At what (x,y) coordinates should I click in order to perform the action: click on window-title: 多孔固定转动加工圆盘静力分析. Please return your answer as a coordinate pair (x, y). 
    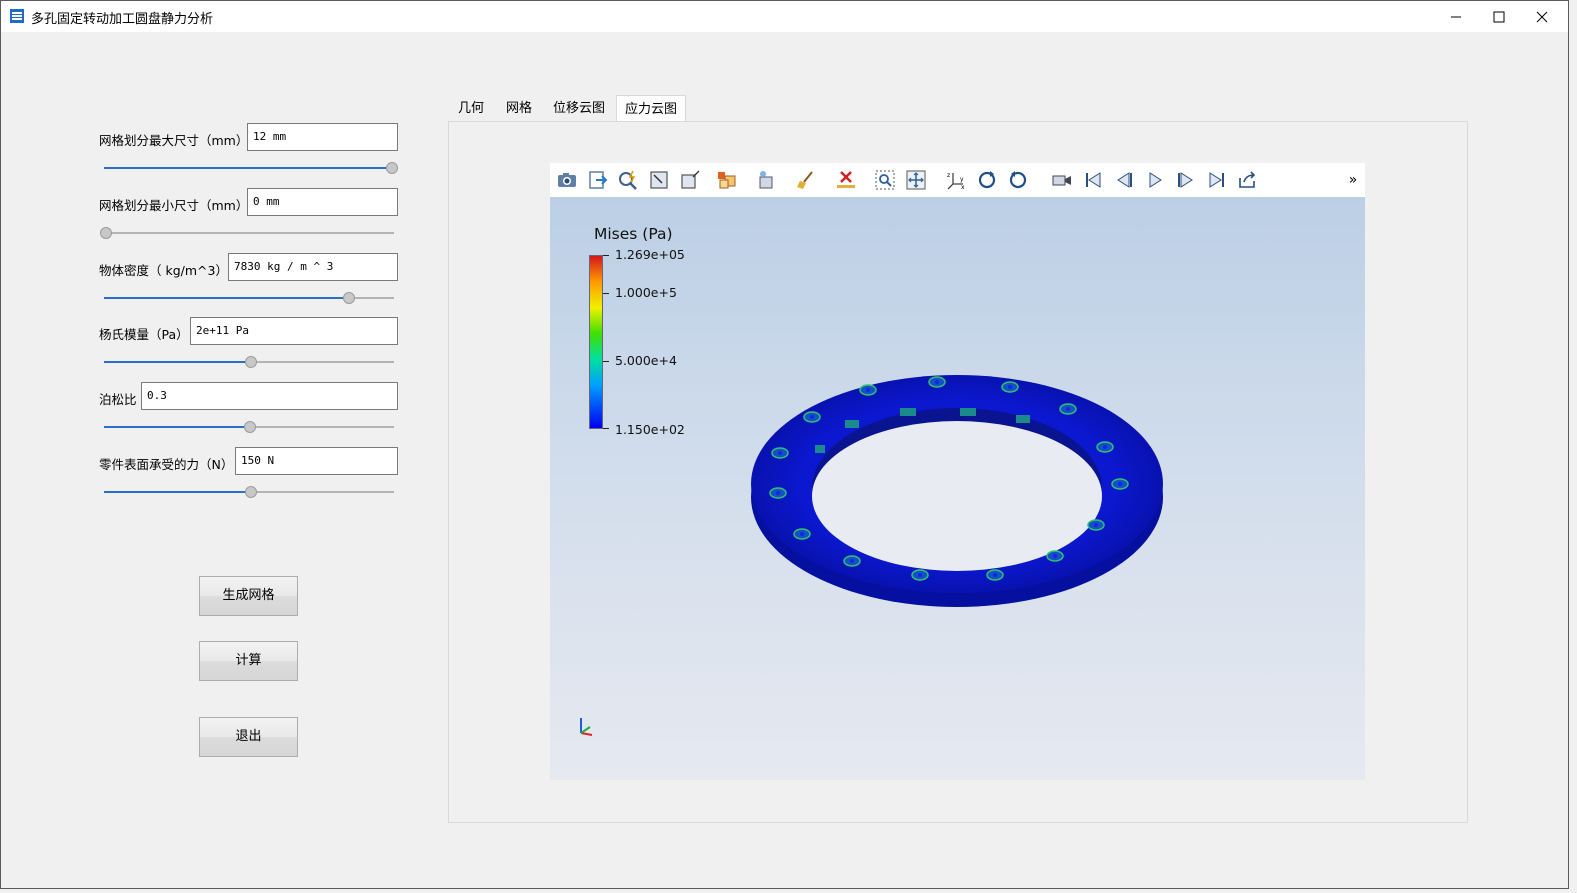
    Looking at the image, I should click on (122, 19).